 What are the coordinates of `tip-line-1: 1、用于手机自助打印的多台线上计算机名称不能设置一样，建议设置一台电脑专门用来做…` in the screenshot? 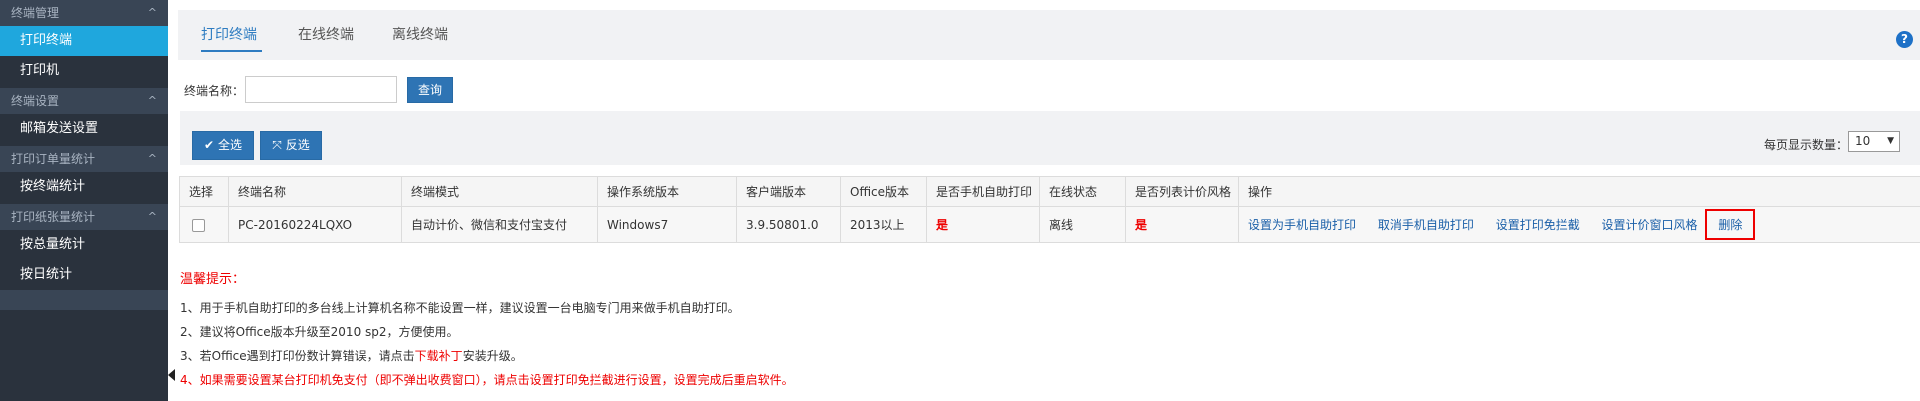 It's located at (460, 308).